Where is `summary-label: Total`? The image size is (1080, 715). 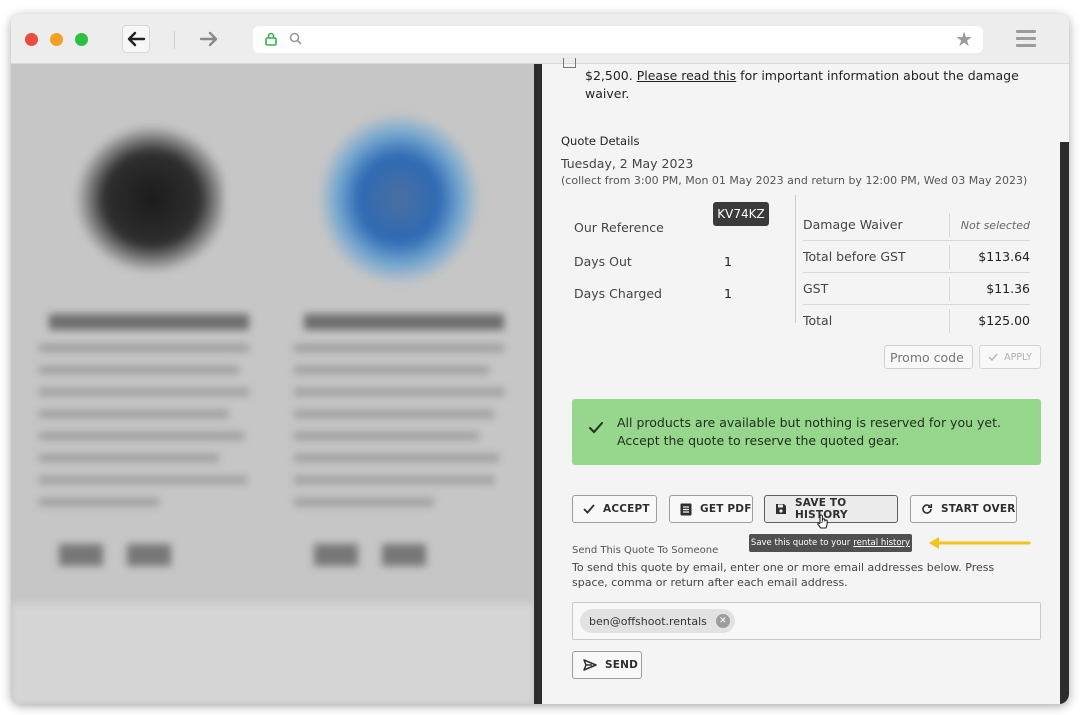
summary-label: Total is located at coordinates (818, 320).